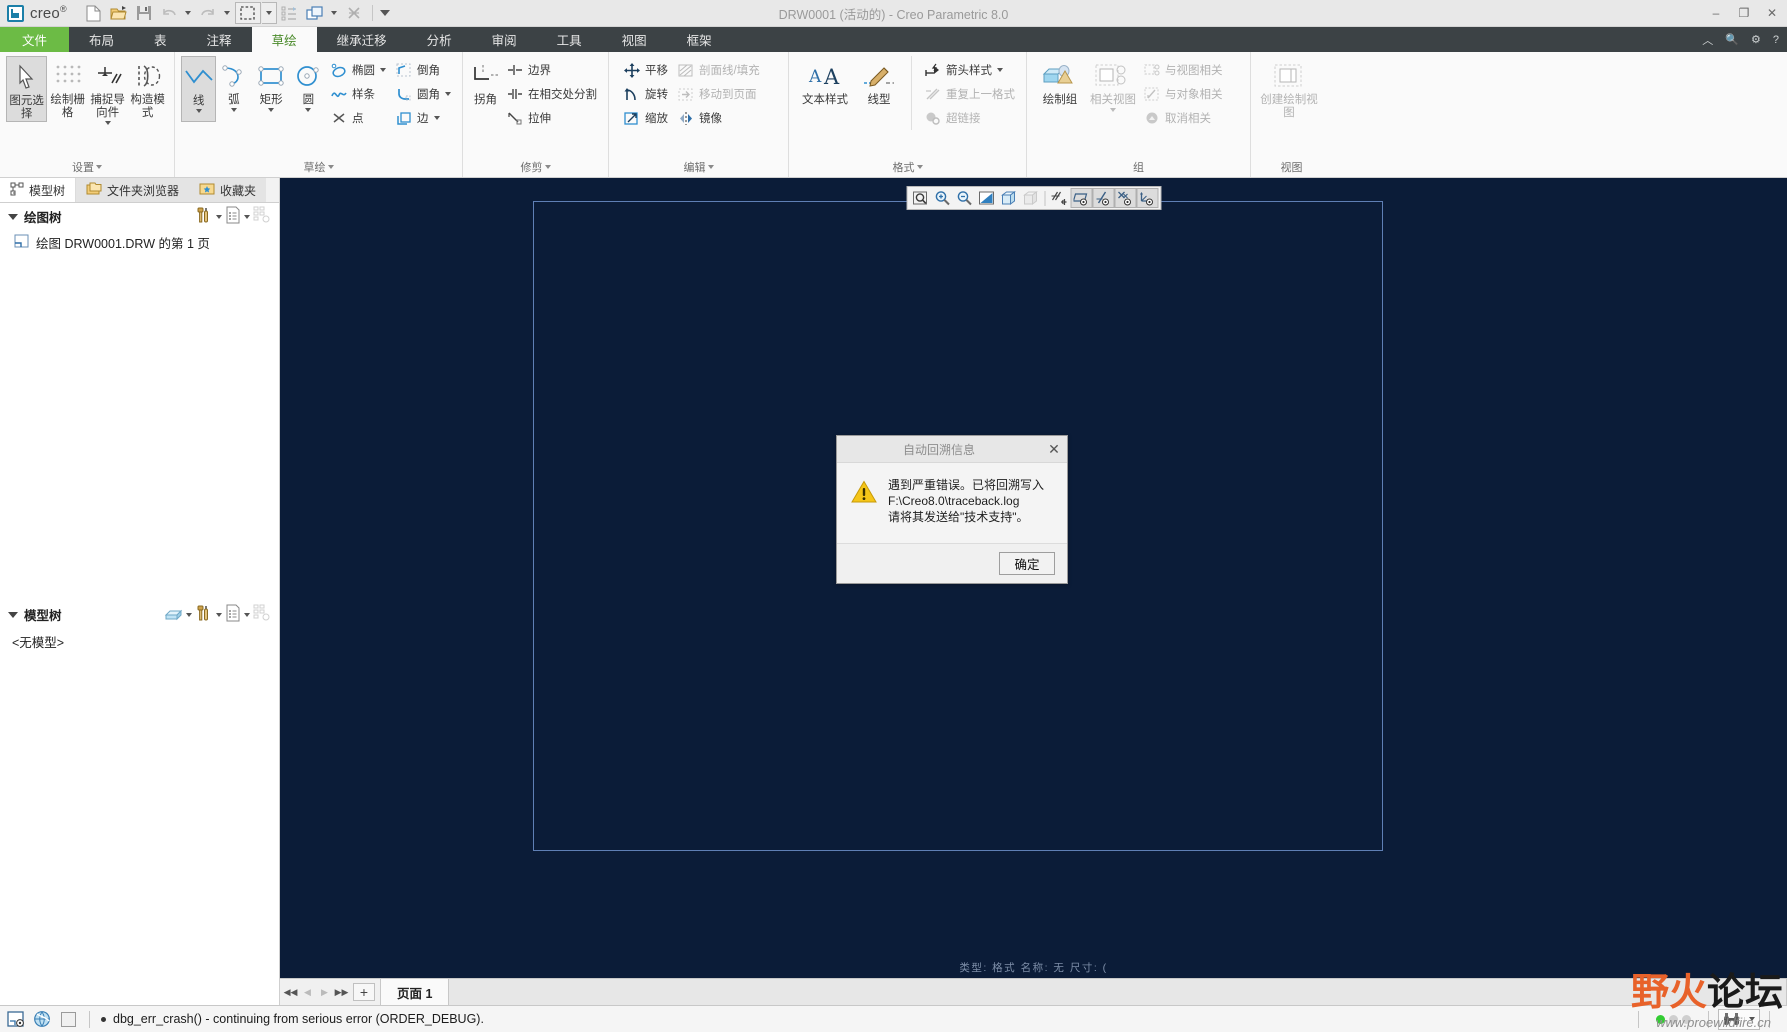 The height and width of the screenshot is (1032, 1787). I want to click on repeat-format-button: 重复上一格式, so click(970, 94).